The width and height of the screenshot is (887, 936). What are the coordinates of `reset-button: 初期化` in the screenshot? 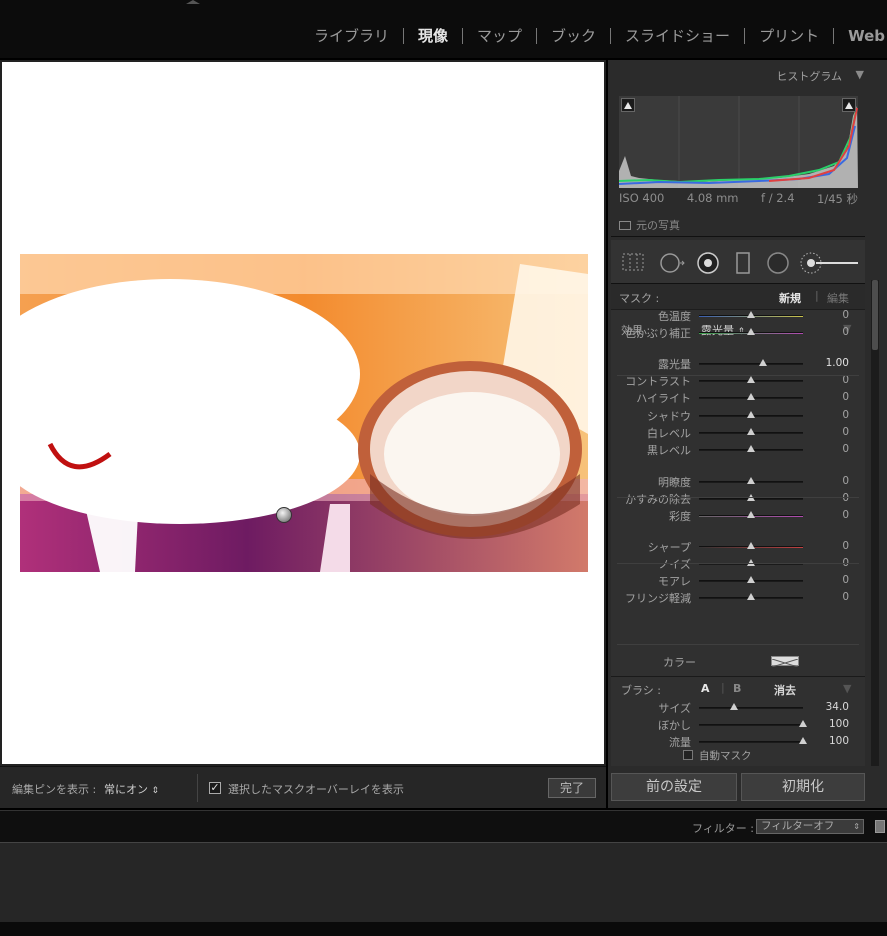 It's located at (803, 787).